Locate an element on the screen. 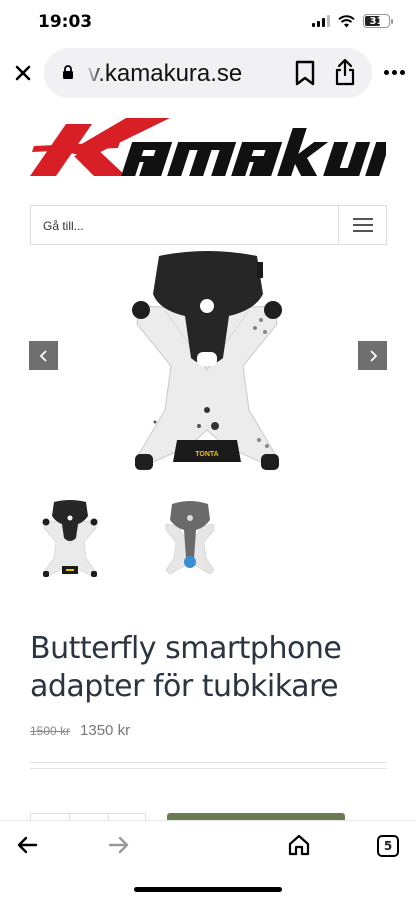 Image resolution: width=416 pixels, height=900 pixels. price-row: 1500 kr 1350 kr is located at coordinates (80, 730).